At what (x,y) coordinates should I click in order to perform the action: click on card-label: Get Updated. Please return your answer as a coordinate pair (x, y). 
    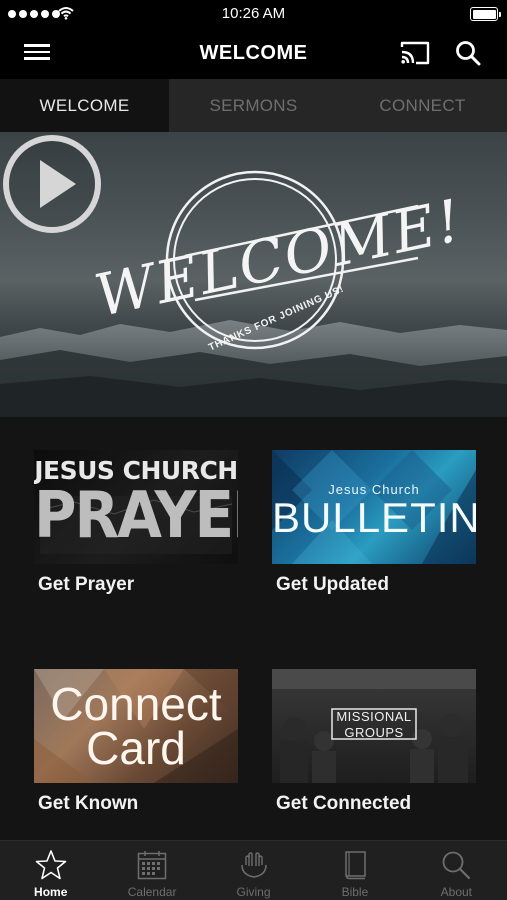
    Looking at the image, I should click on (332, 584).